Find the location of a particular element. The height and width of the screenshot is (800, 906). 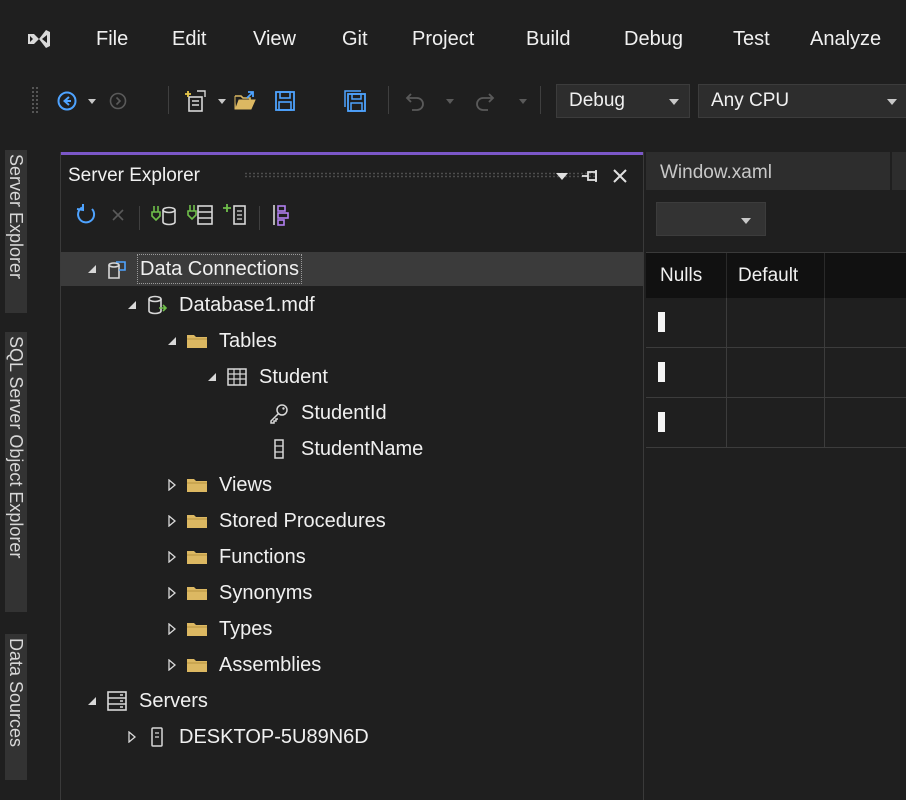

new-project-dropdown is located at coordinates (222, 101).